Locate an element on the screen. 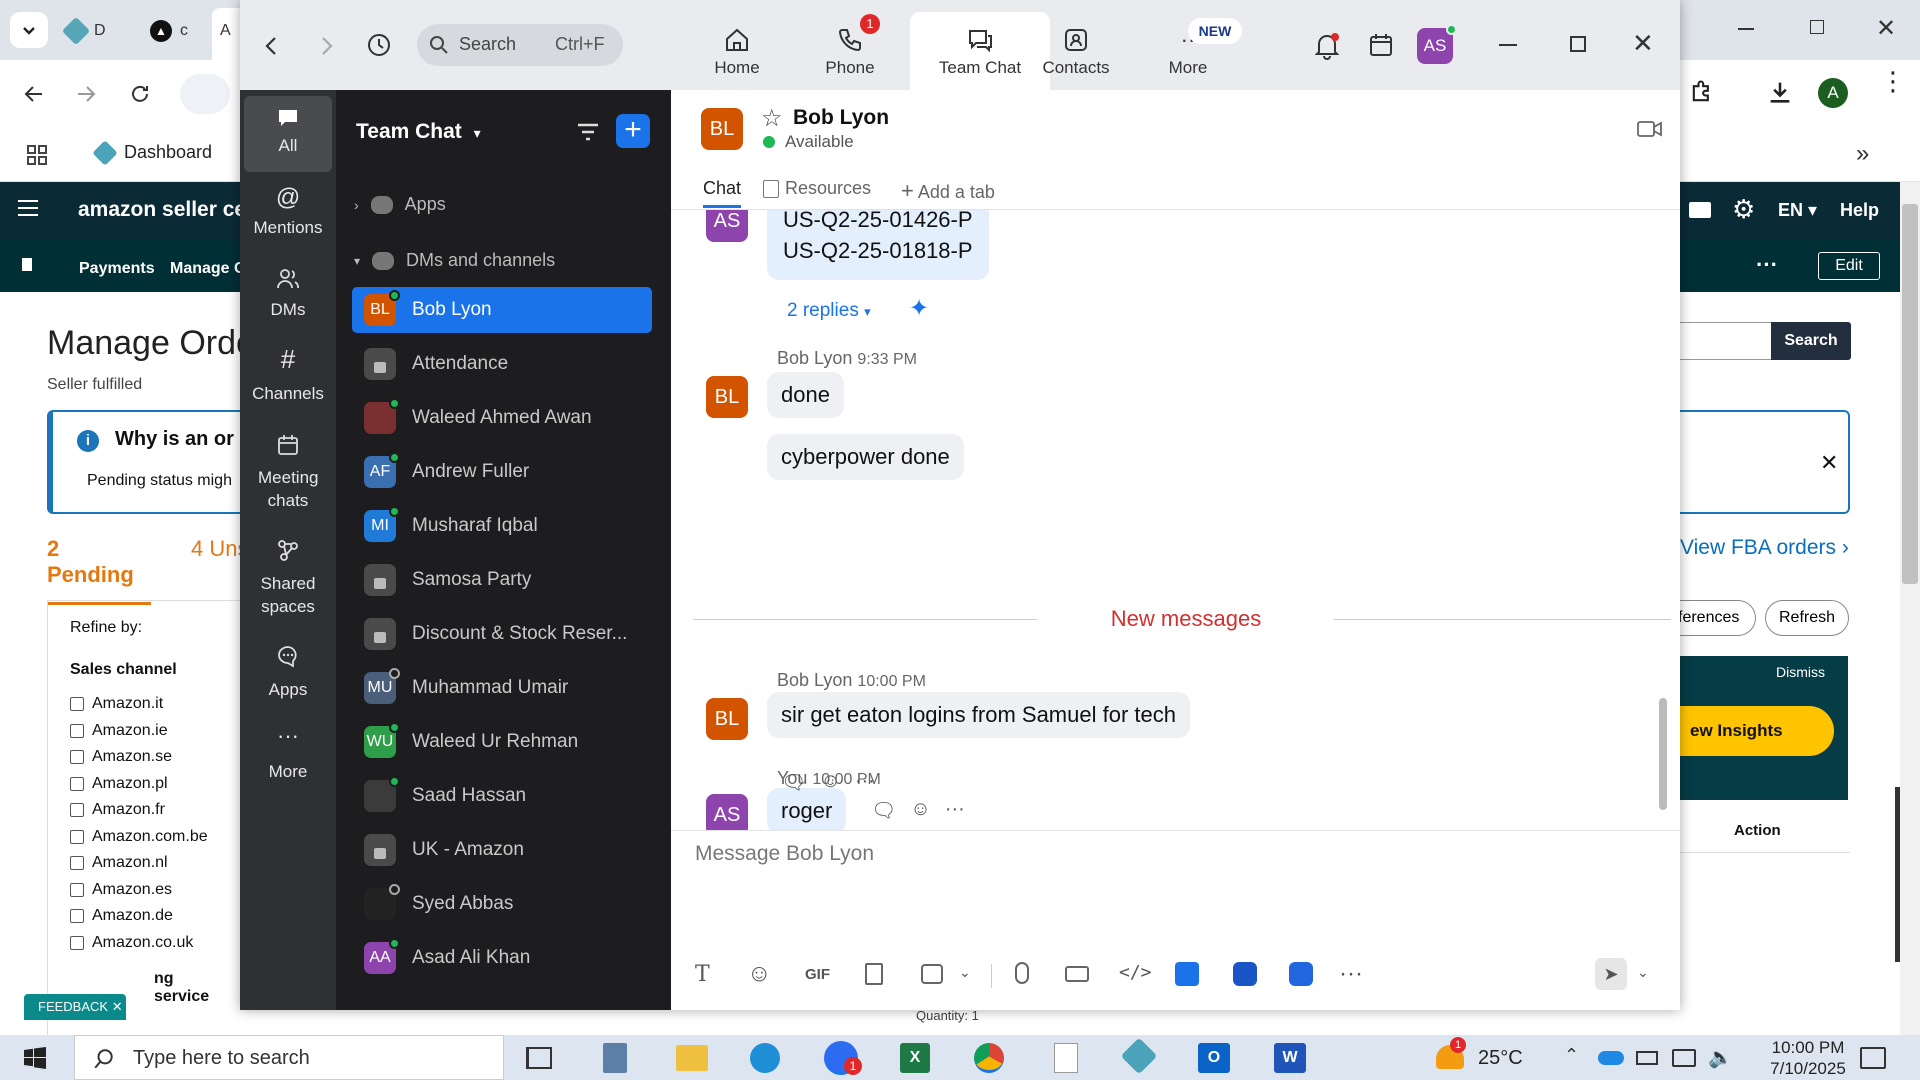  reload-icon is located at coordinates (140, 94).